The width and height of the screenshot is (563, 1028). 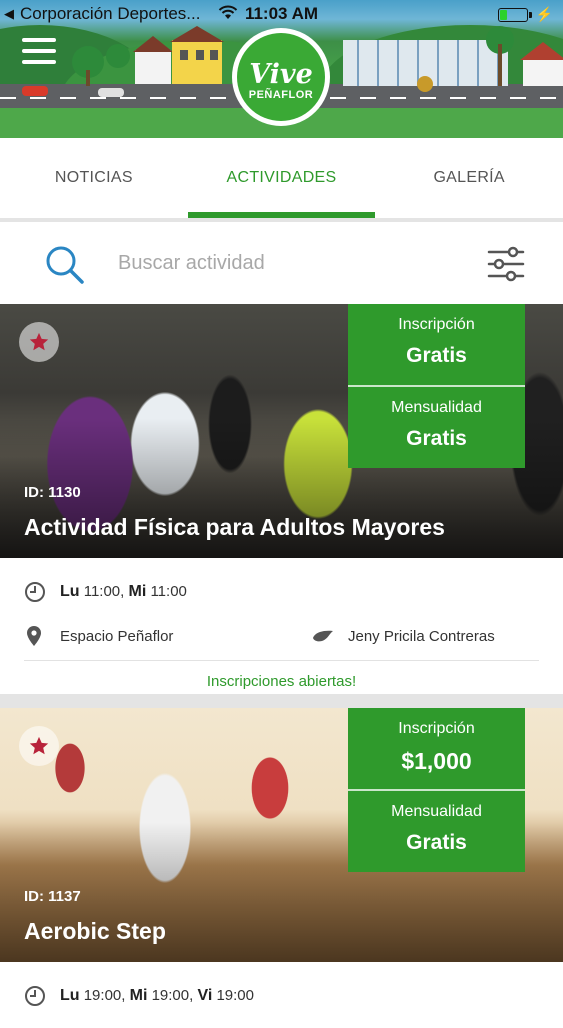 I want to click on schedule-text: Lu 19:00, Mi 19:00, Vi 19:00, so click(x=157, y=995).